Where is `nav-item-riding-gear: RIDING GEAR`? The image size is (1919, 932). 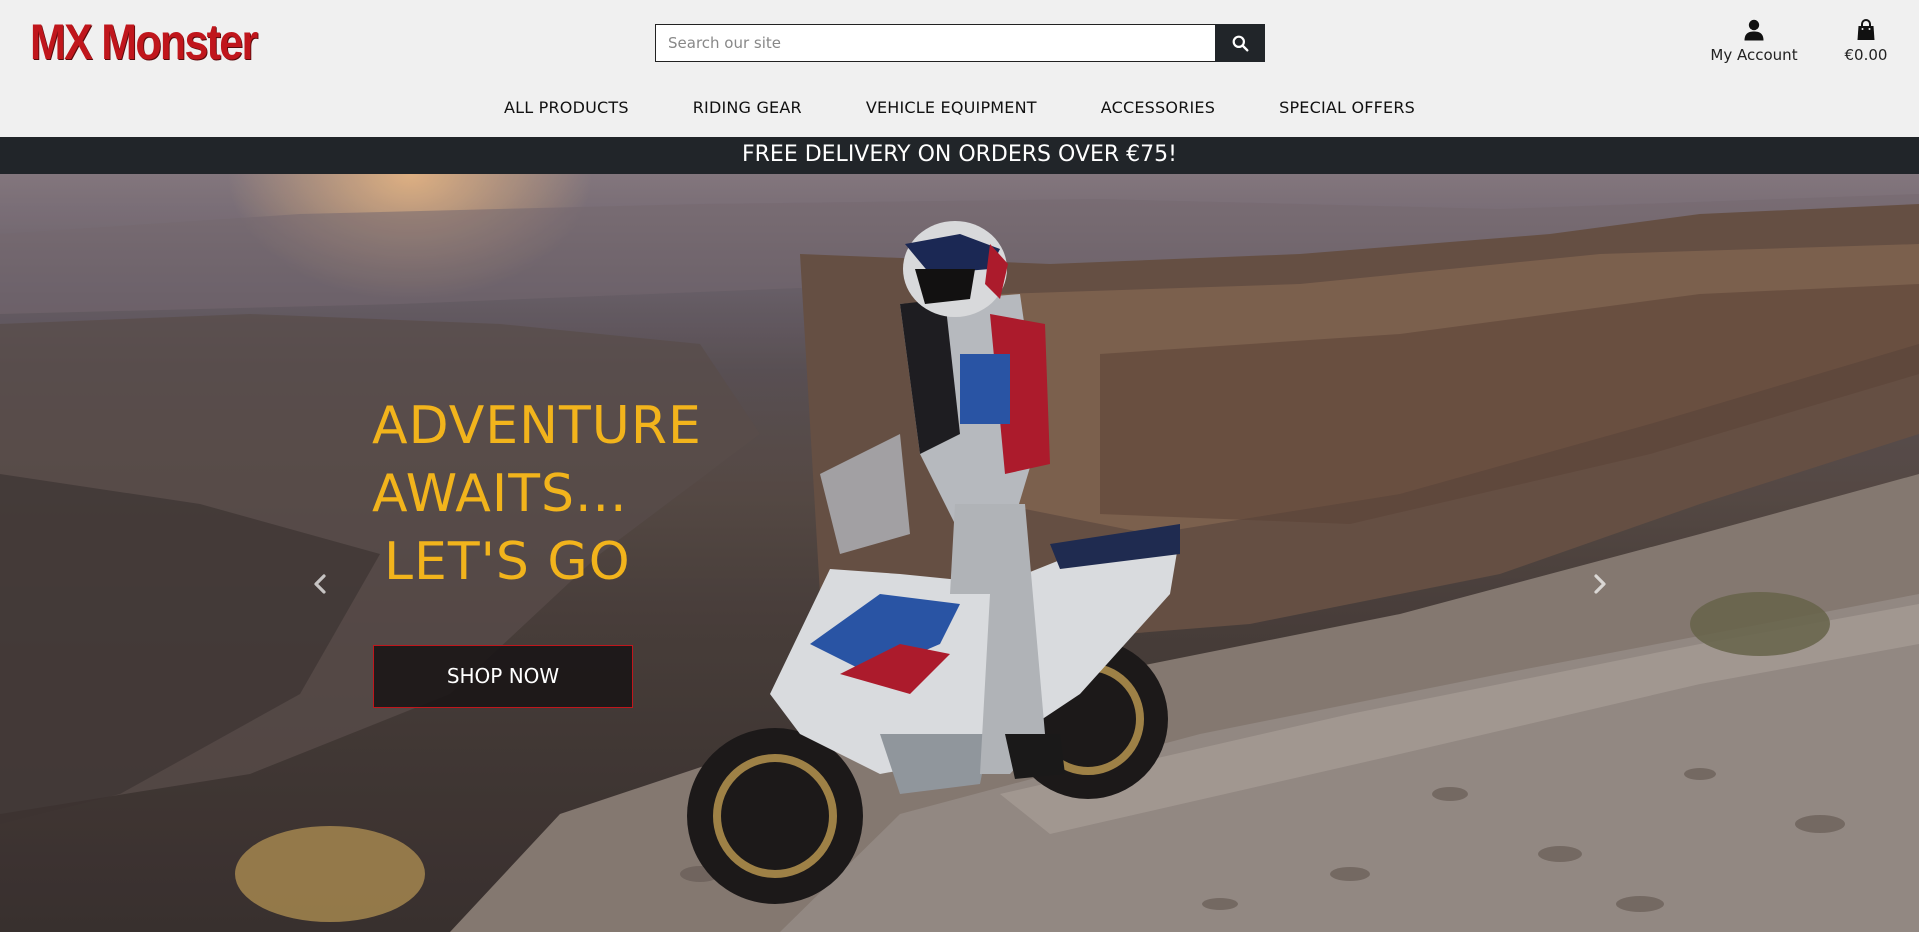 nav-item-riding-gear: RIDING GEAR is located at coordinates (747, 108).